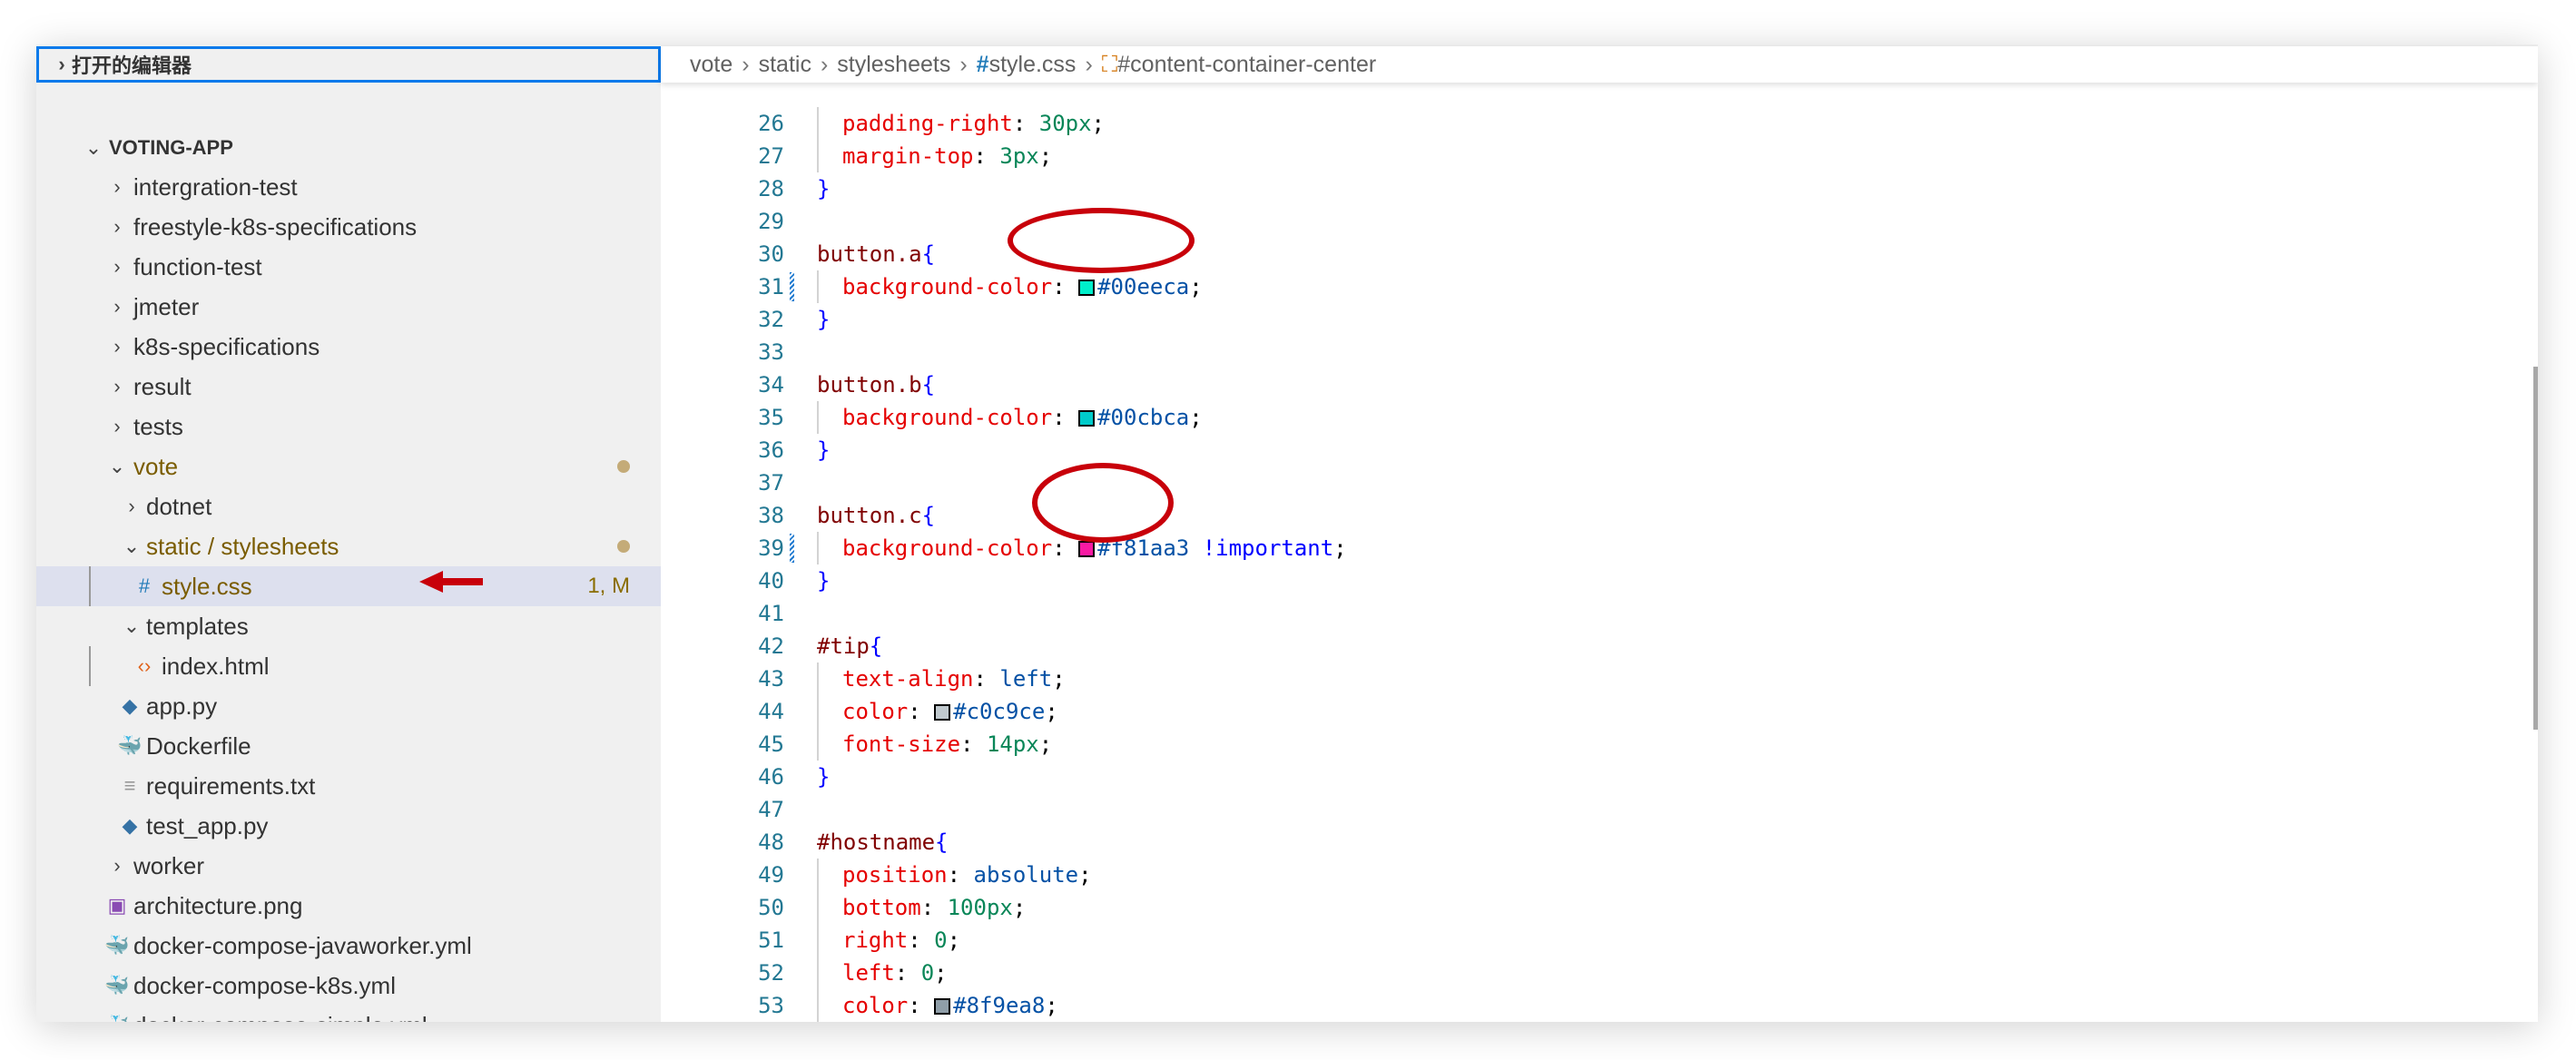 This screenshot has height=1060, width=2576. Describe the element at coordinates (348, 64) in the screenshot. I see `open-editors-section: › 打开的编辑器` at that location.